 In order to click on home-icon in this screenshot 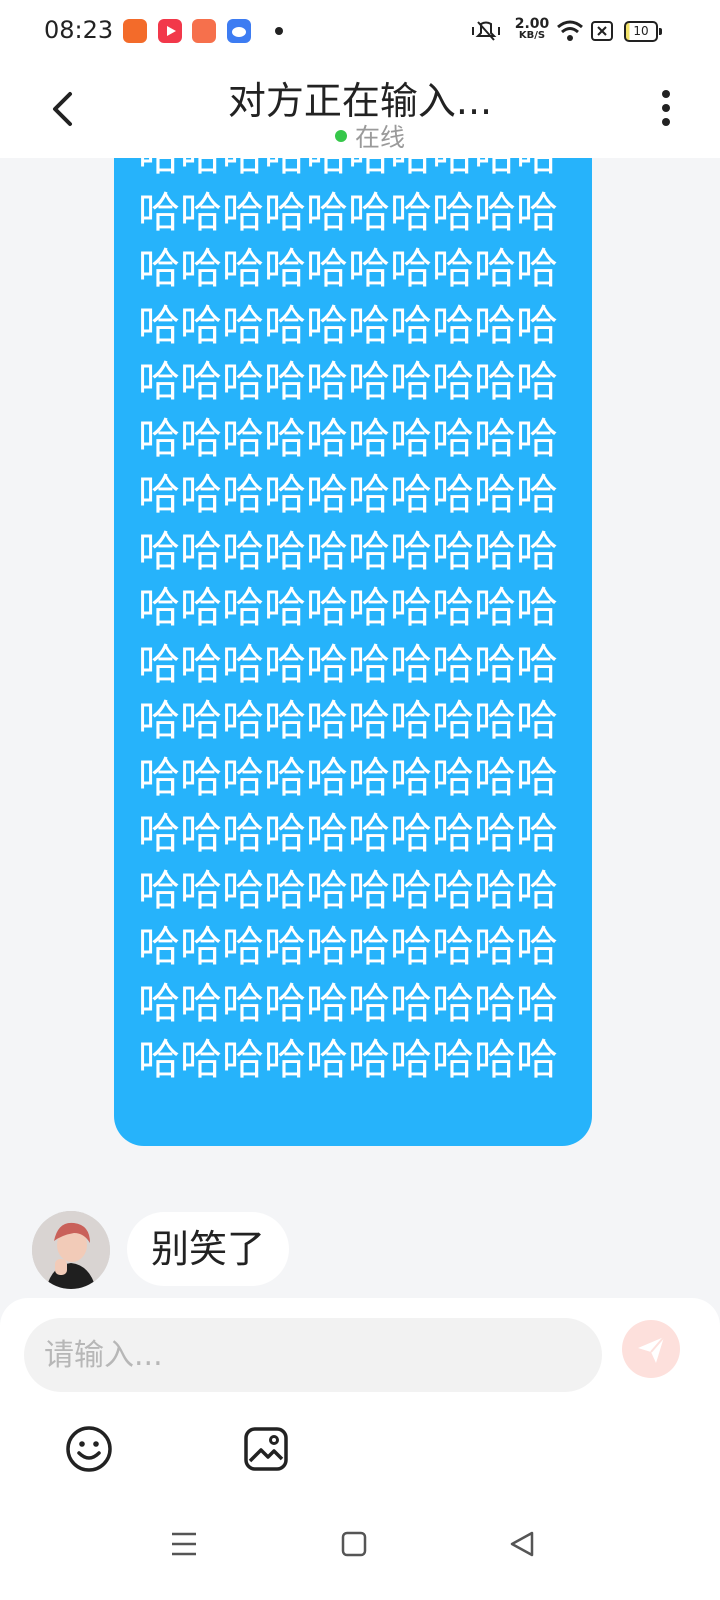, I will do `click(354, 1544)`.